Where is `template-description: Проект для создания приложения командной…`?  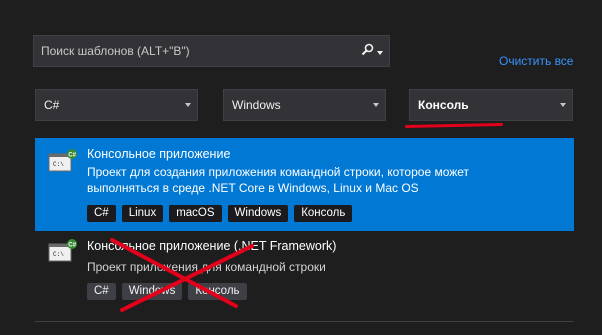
template-description: Проект для создания приложения командной… is located at coordinates (278, 172).